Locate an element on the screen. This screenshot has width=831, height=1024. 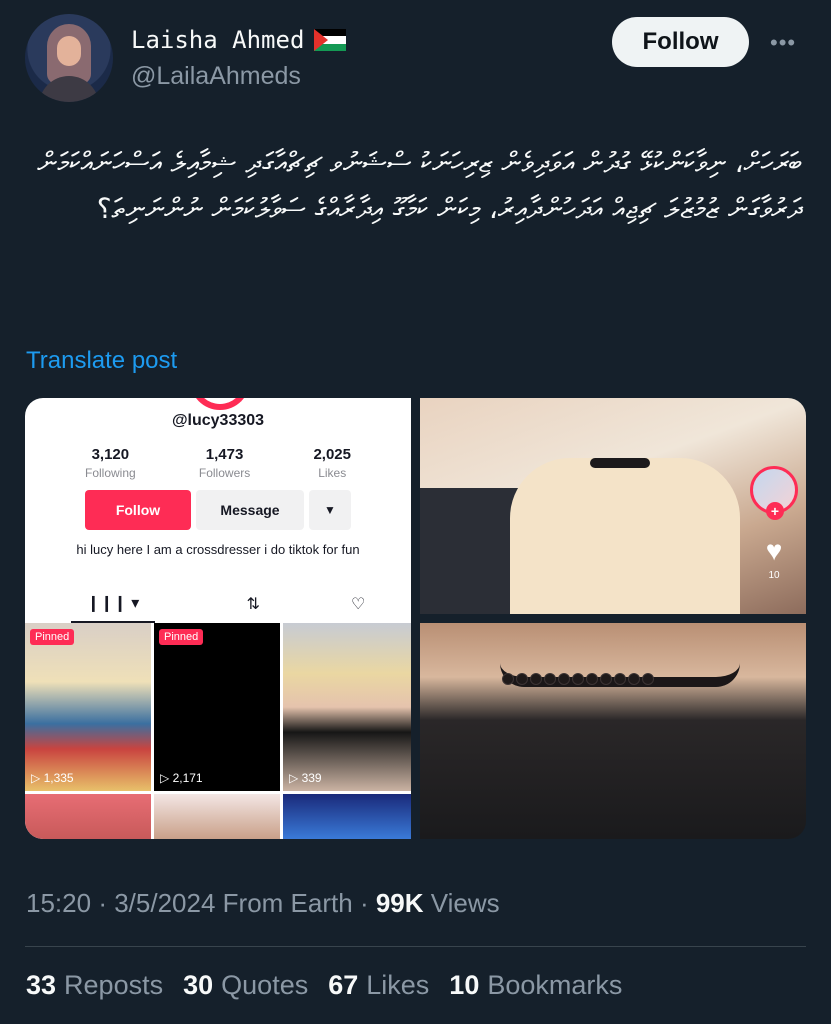
author-name: Laisha Ahmed is located at coordinates (239, 40).